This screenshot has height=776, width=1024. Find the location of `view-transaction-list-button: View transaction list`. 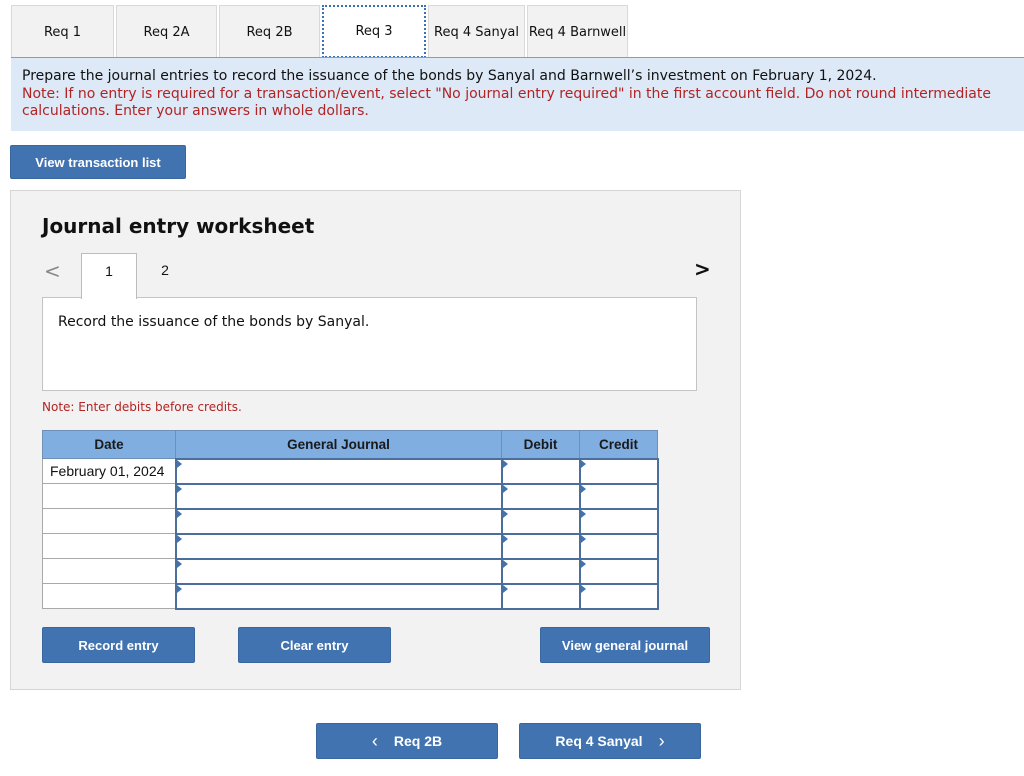

view-transaction-list-button: View transaction list is located at coordinates (98, 162).